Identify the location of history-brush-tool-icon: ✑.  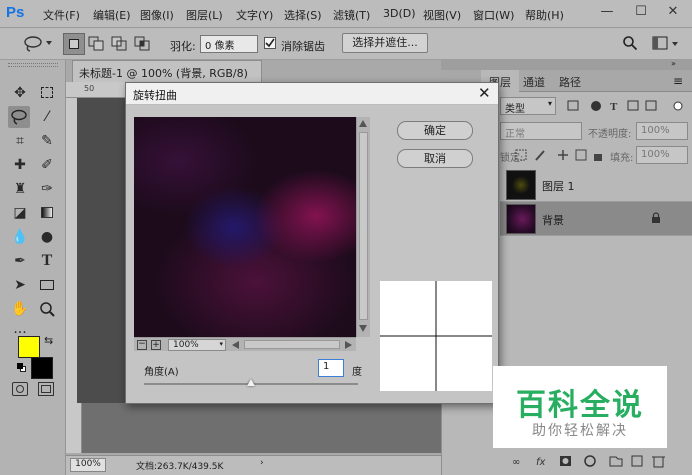
(47, 189).